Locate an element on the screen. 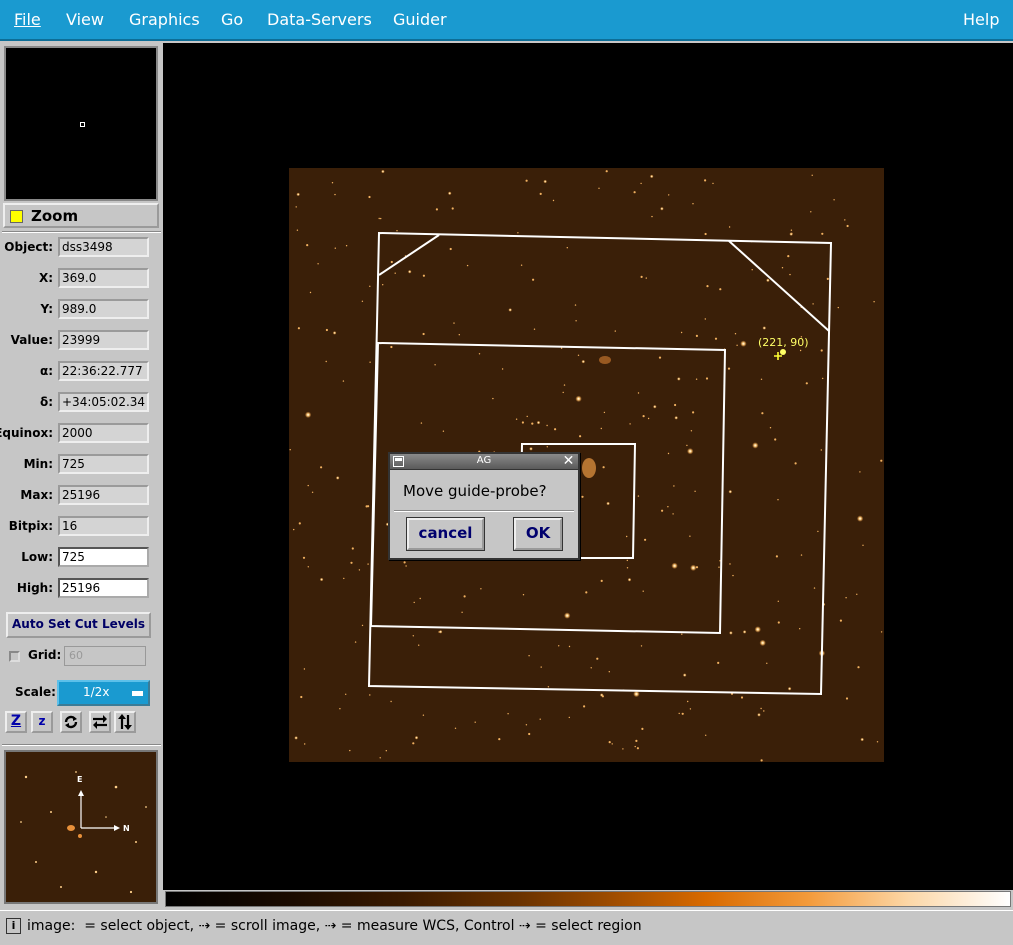 This screenshot has height=945, width=1013. zoom-out-button: z is located at coordinates (42, 722).